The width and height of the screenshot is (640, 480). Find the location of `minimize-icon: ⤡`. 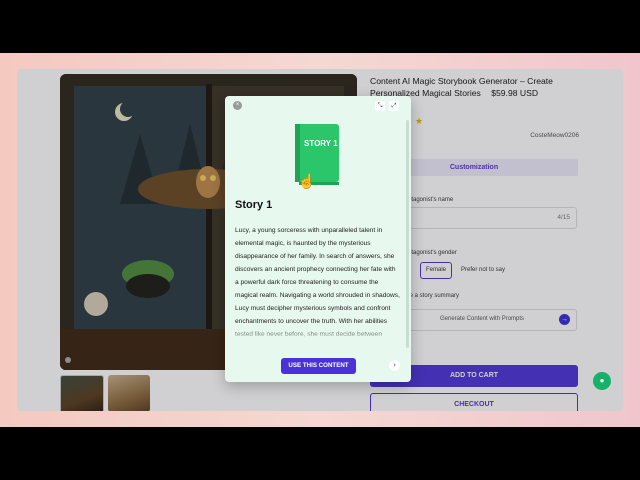

minimize-icon: ⤡ is located at coordinates (380, 106).